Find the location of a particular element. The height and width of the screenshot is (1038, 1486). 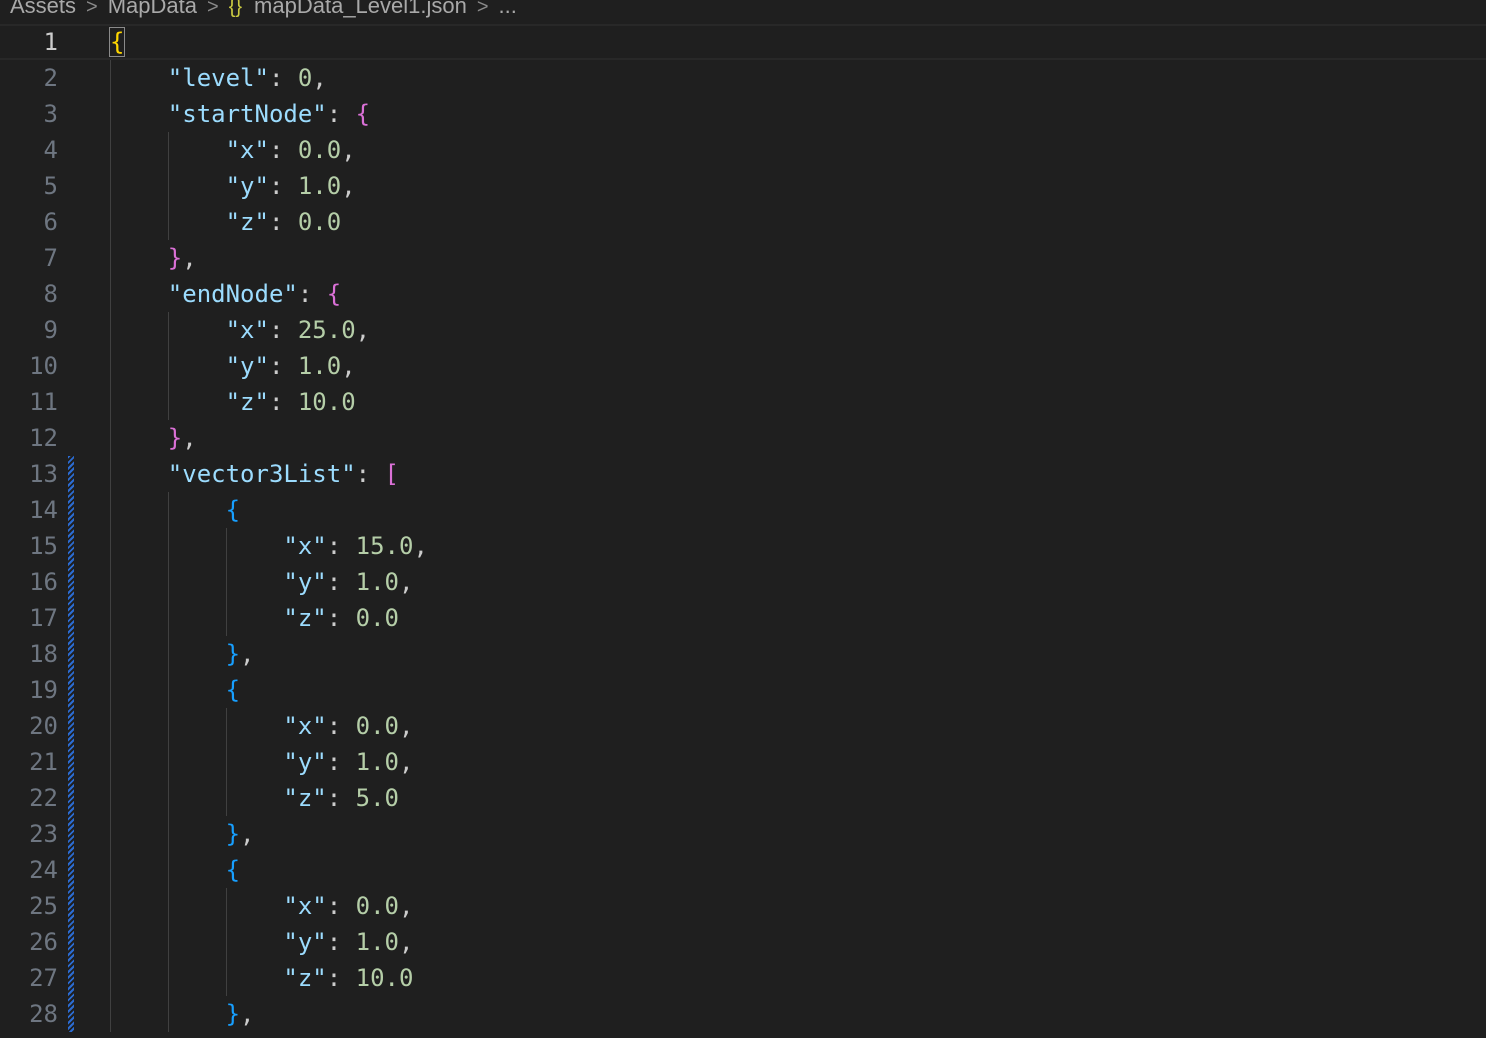

code-line: 5 "y": 1.0, is located at coordinates (743, 186).